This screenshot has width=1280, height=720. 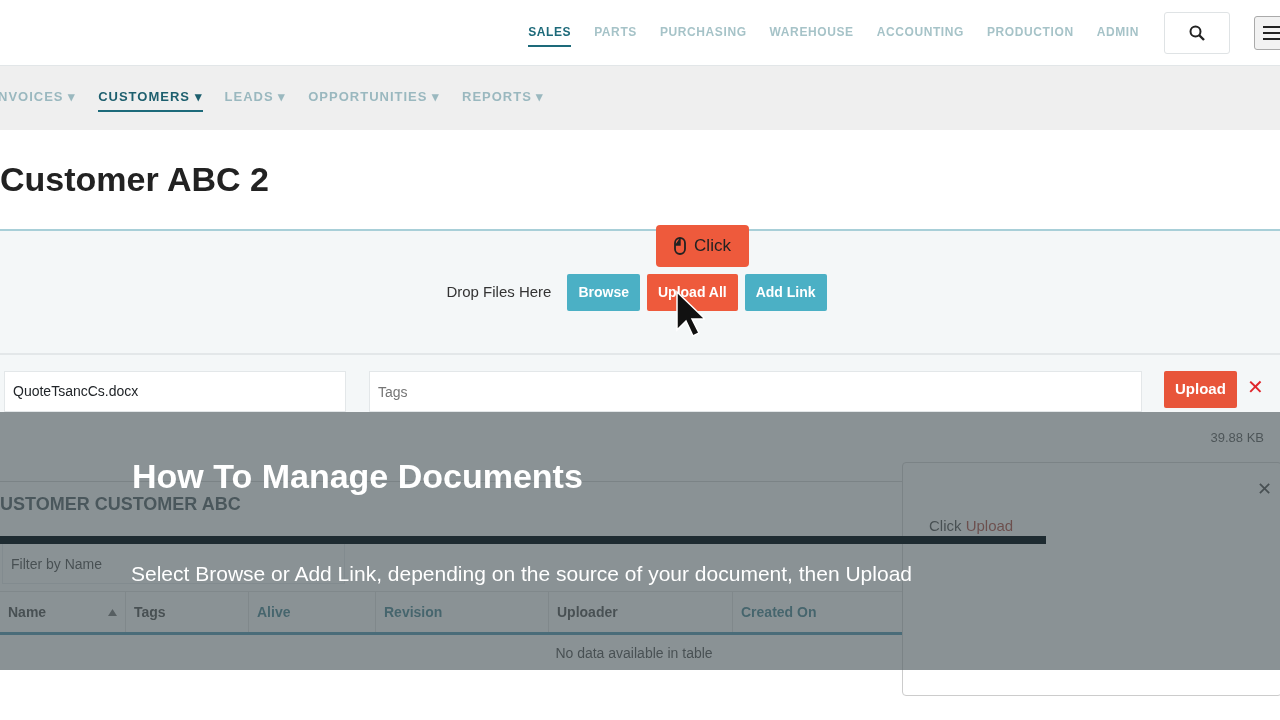 I want to click on step-instruction: Click Upload, so click(x=971, y=526).